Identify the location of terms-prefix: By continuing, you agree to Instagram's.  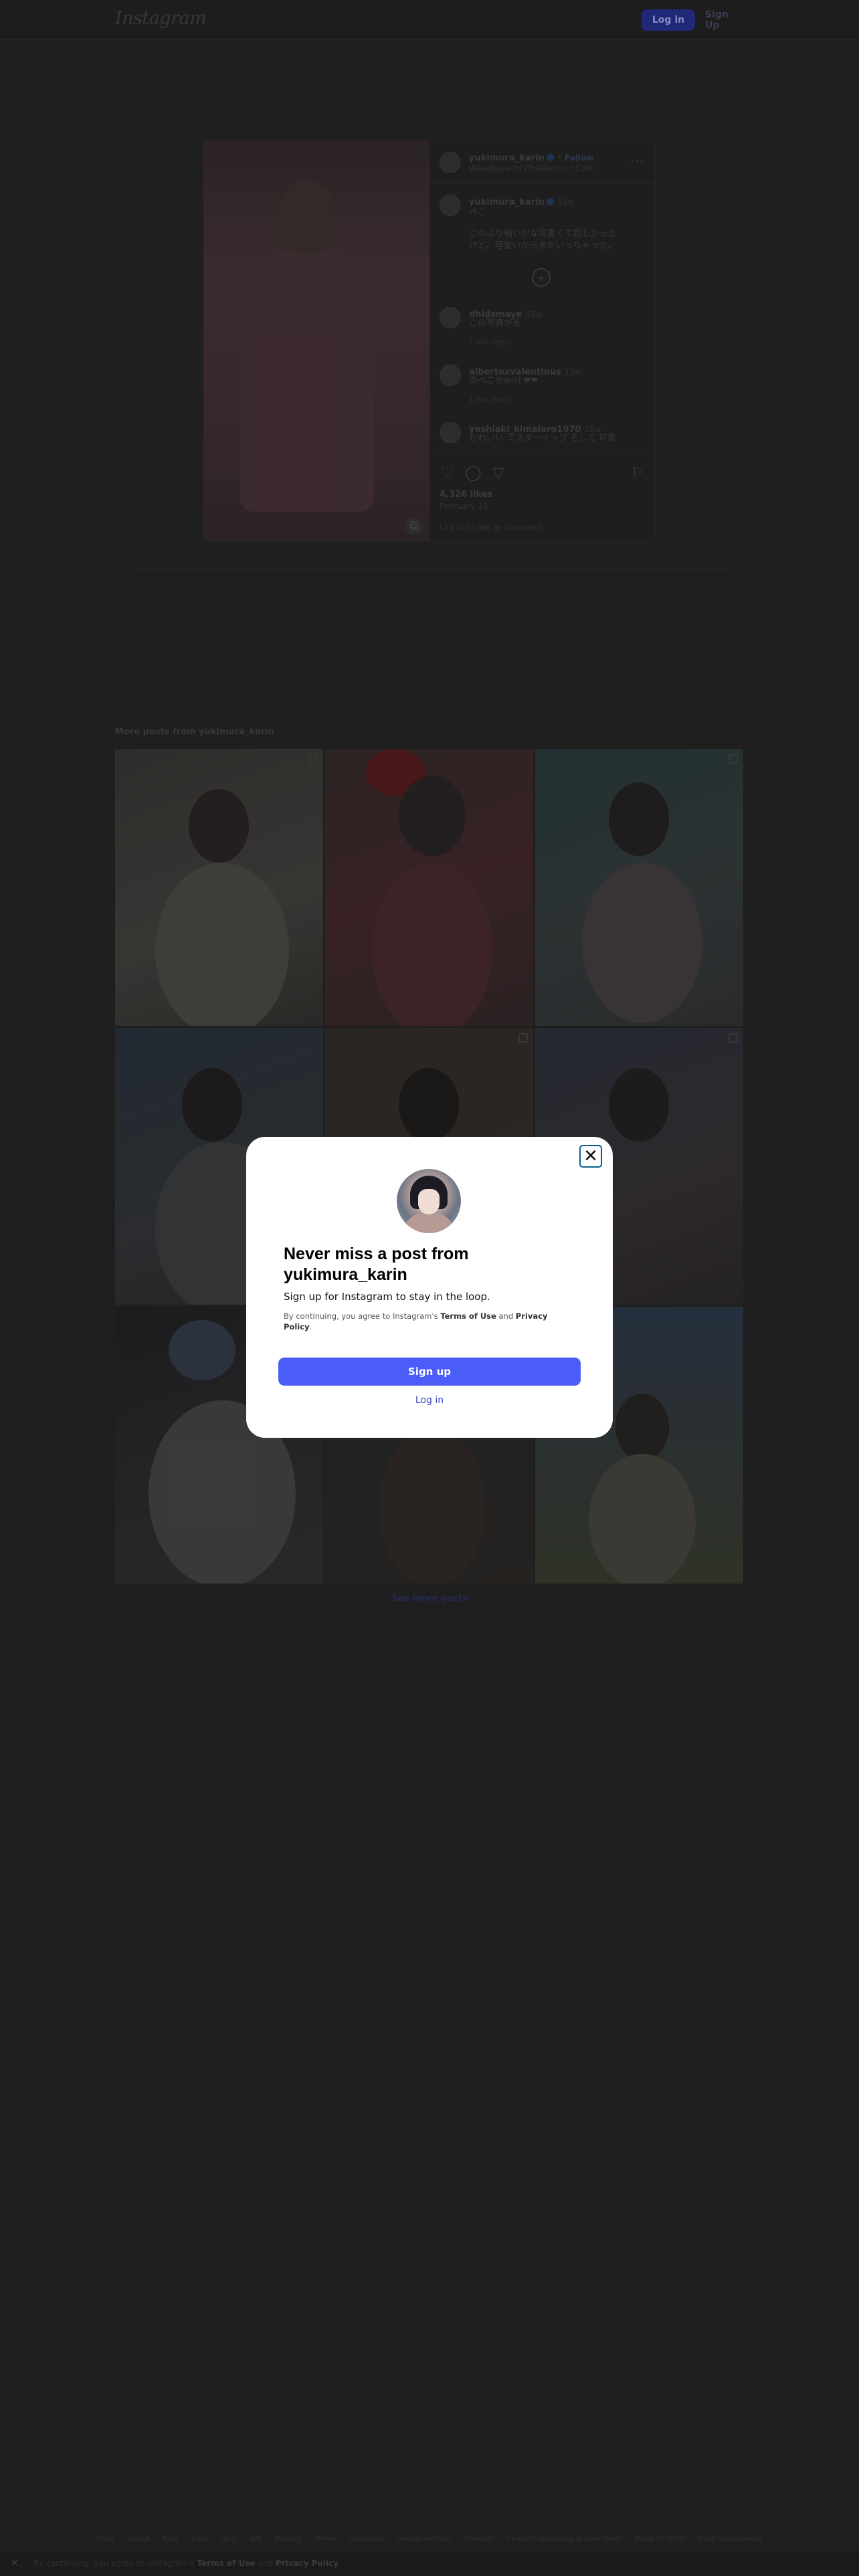
(361, 1316).